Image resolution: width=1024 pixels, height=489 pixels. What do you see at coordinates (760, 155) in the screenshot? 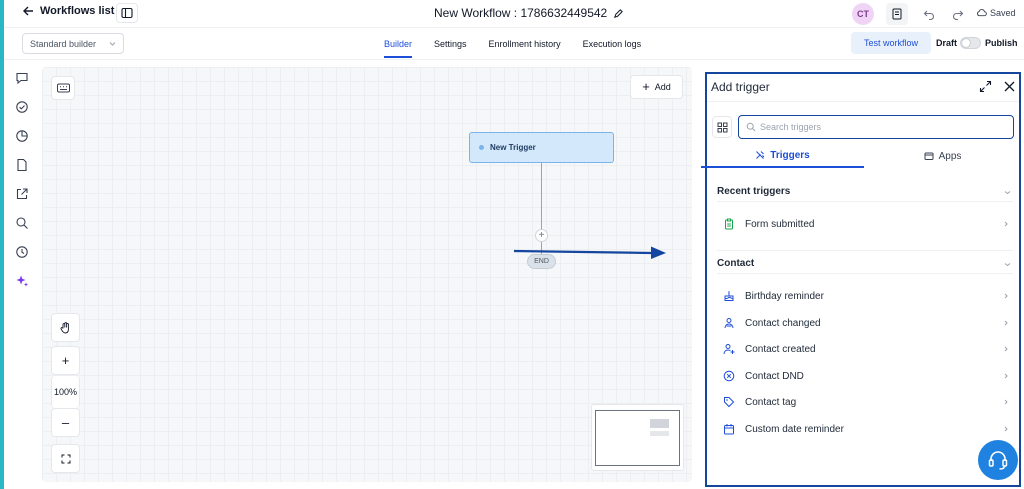
I see `tools-icon` at bounding box center [760, 155].